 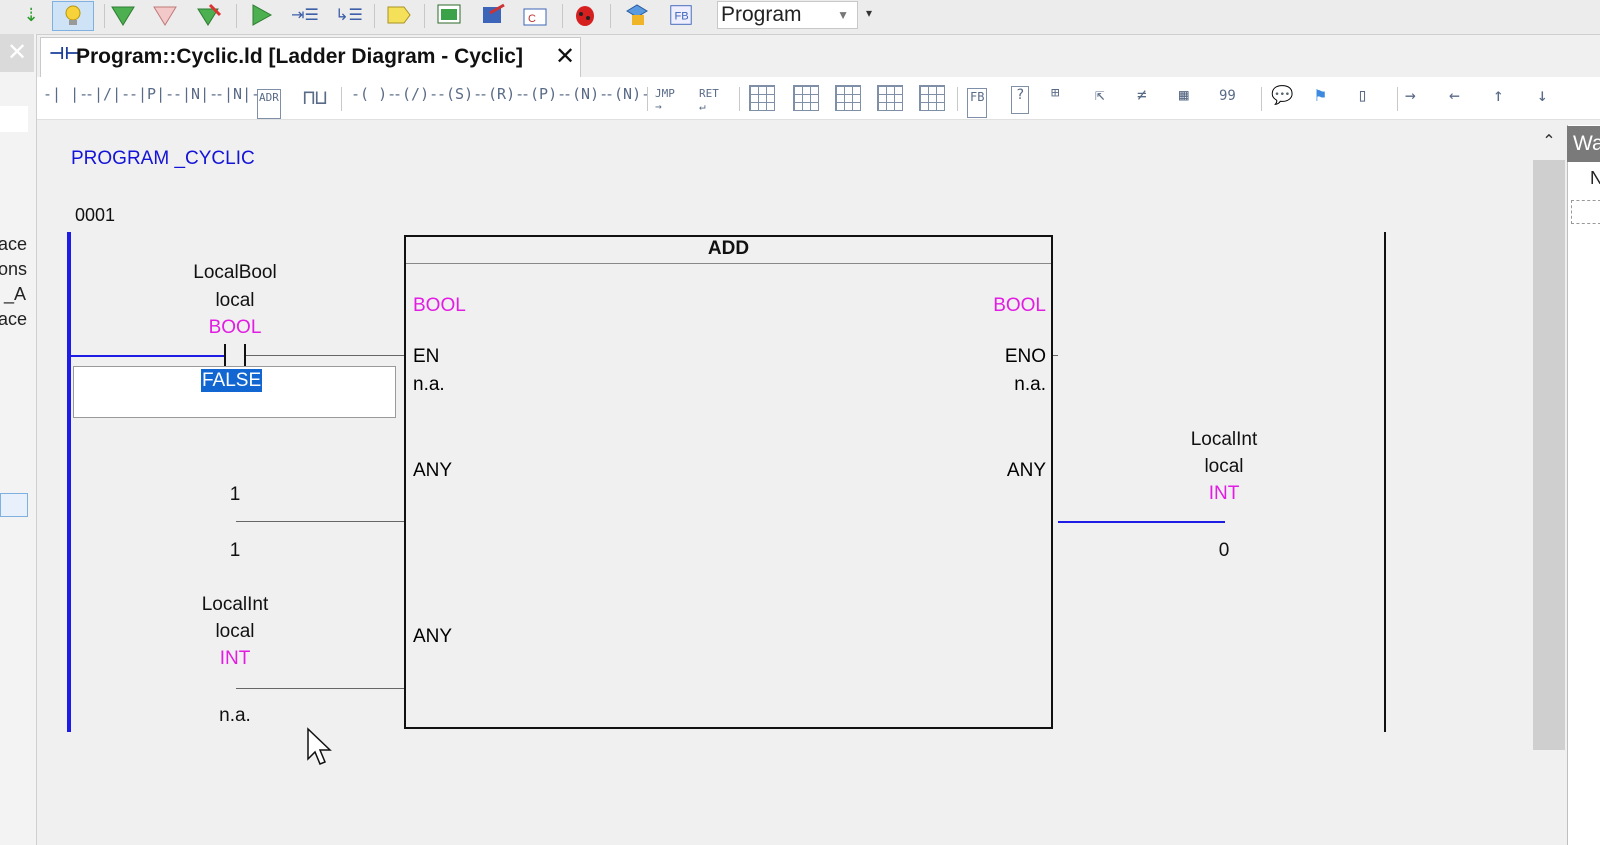 What do you see at coordinates (195, 98) in the screenshot?
I see `contact-n-icon: -|N|-` at bounding box center [195, 98].